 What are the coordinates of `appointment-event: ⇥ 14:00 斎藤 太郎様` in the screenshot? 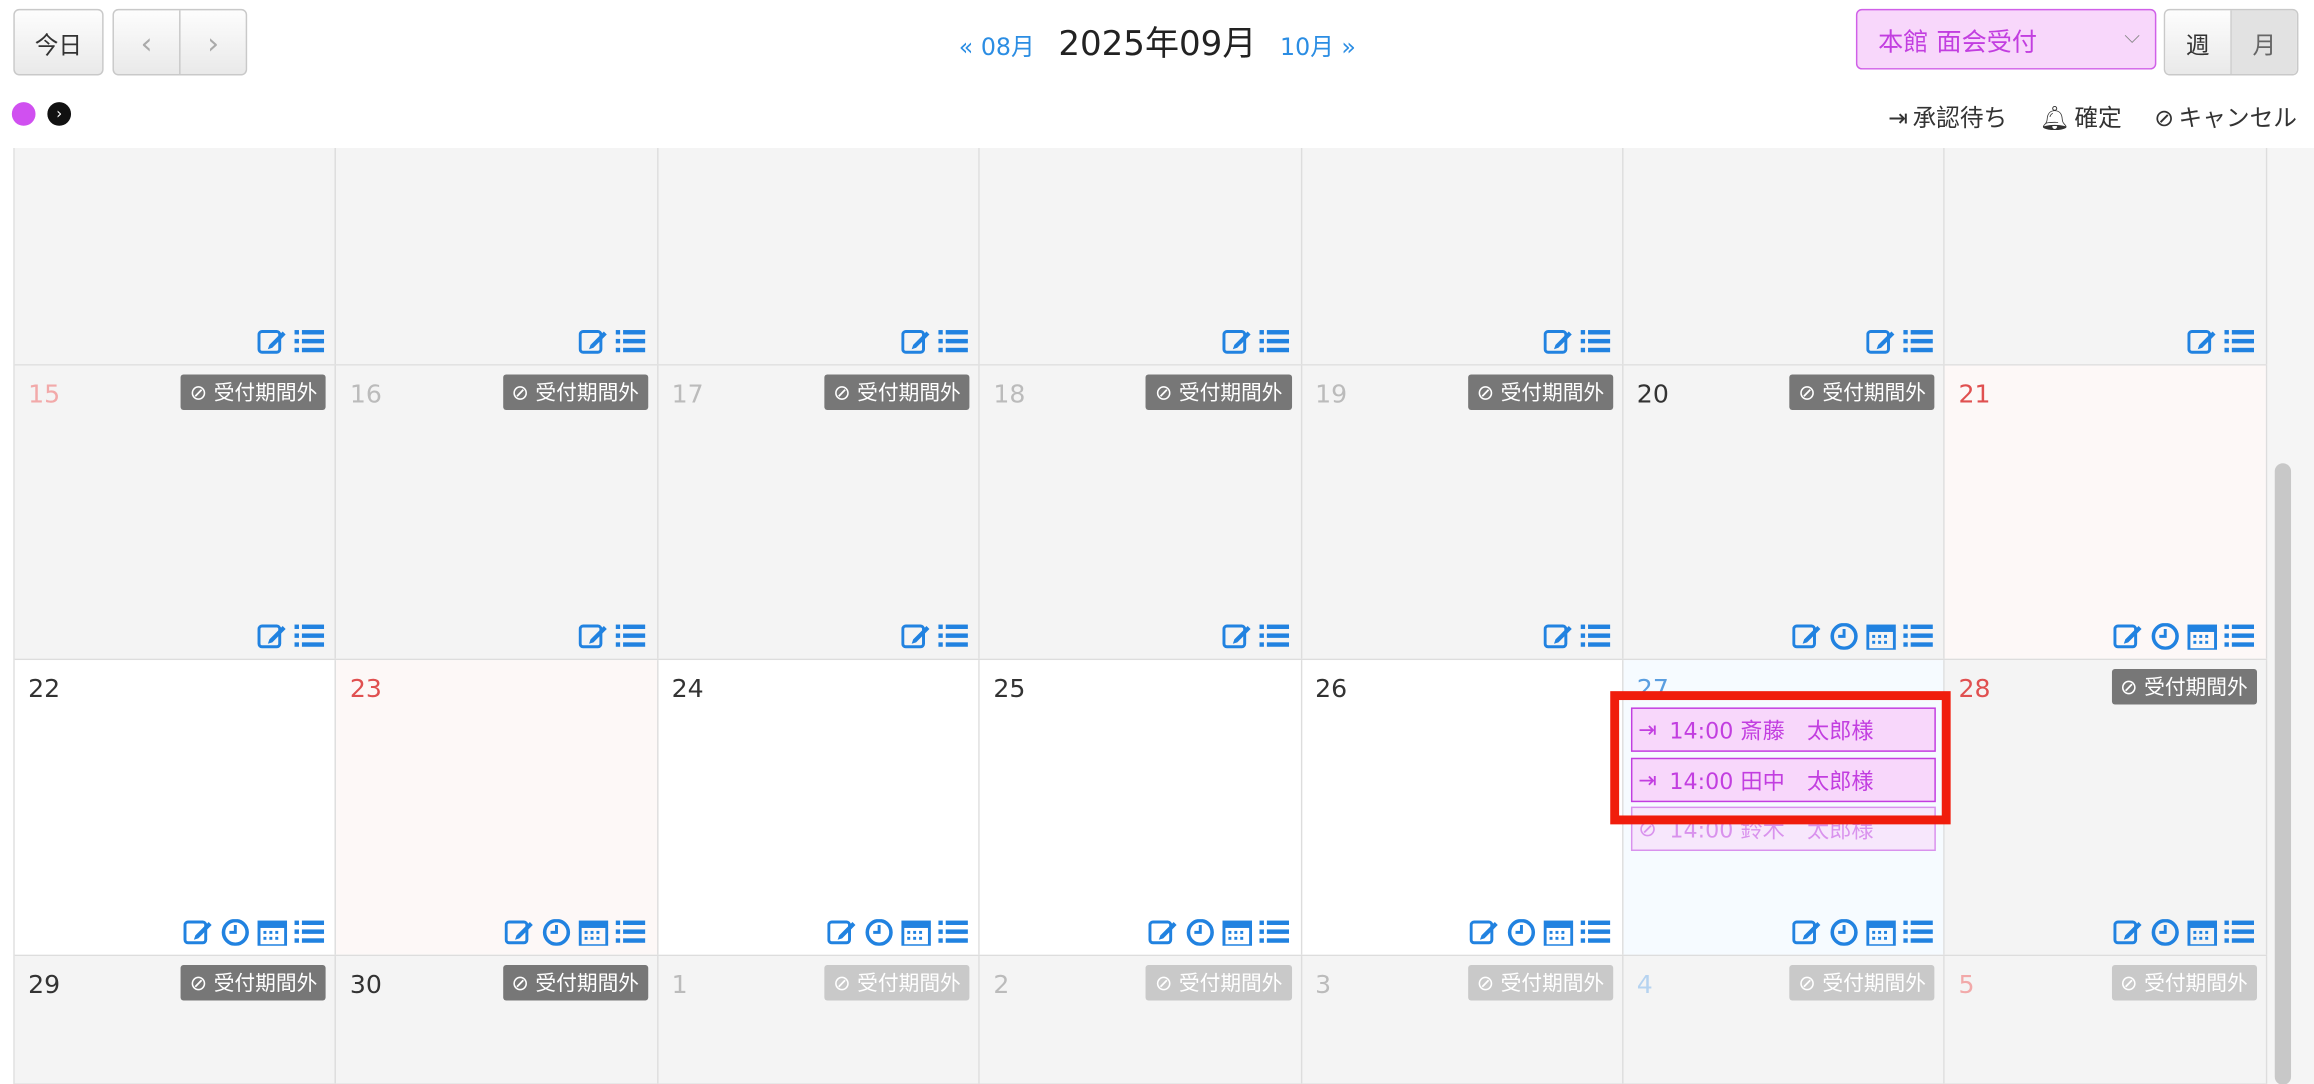 It's located at (1783, 729).